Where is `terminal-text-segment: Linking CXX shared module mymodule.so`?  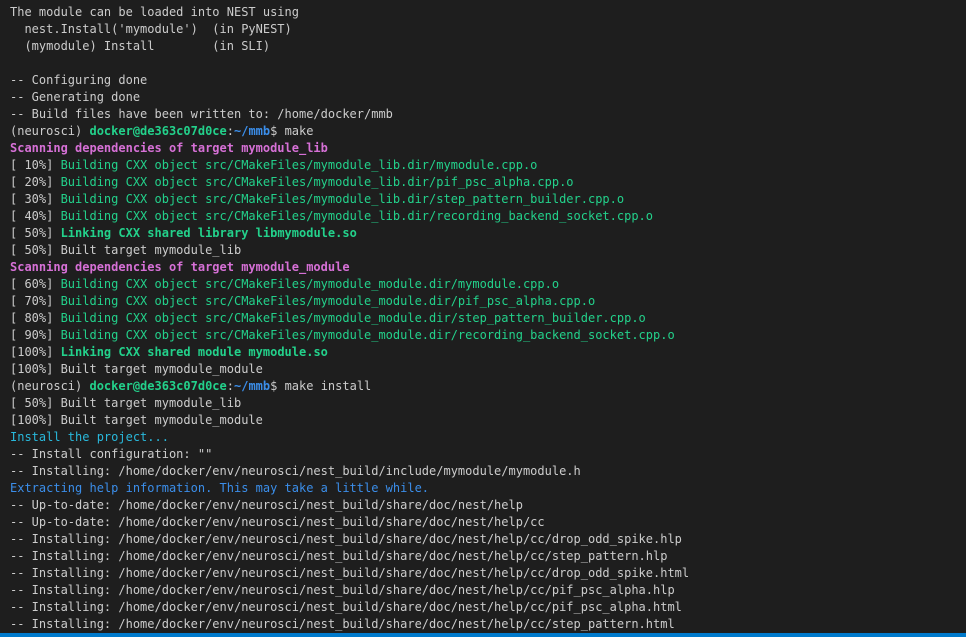
terminal-text-segment: Linking CXX shared module mymodule.so is located at coordinates (194, 352).